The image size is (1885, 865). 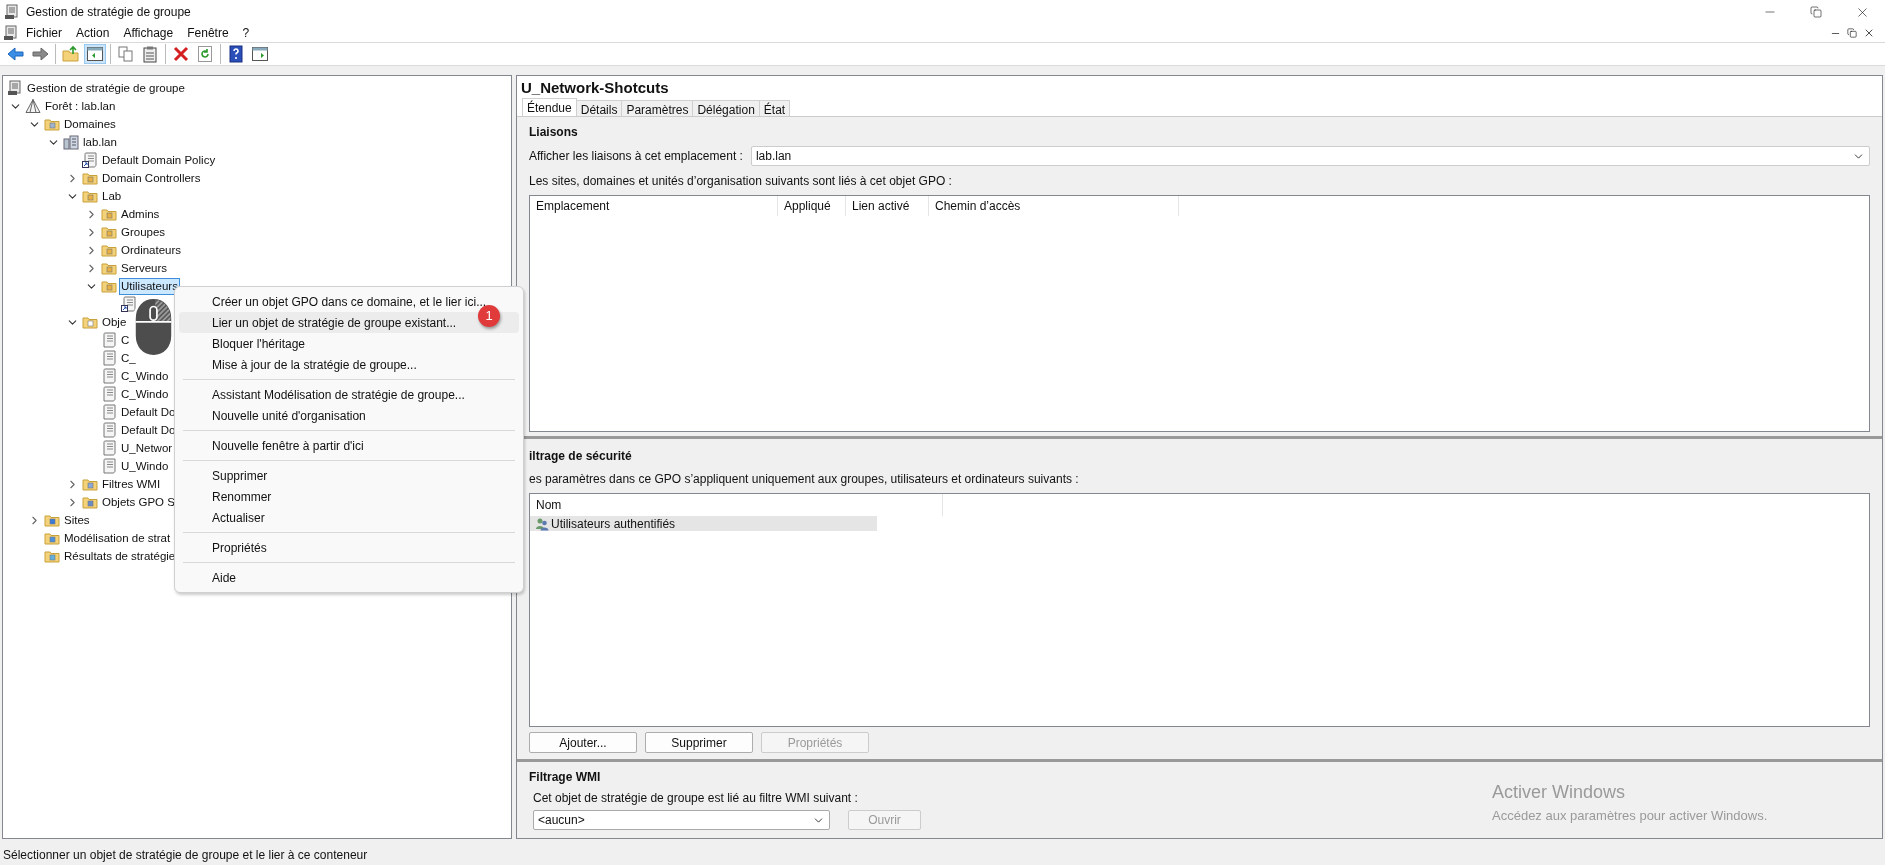 What do you see at coordinates (349, 517) in the screenshot?
I see `context-menu-item: Actualiser` at bounding box center [349, 517].